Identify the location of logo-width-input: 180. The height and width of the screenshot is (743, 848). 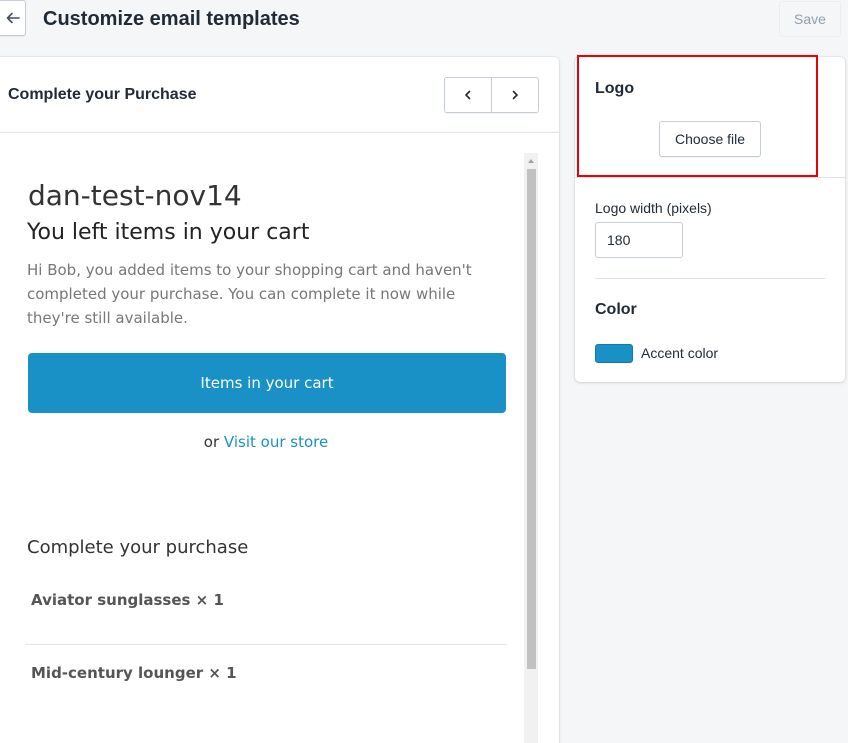
(639, 240).